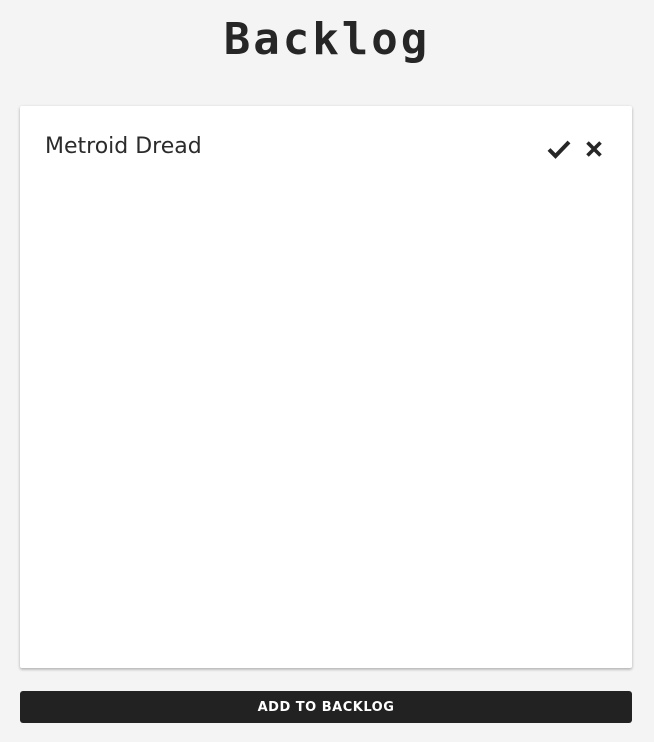 This screenshot has height=742, width=654. What do you see at coordinates (327, 39) in the screenshot?
I see `page-title: Backlog` at bounding box center [327, 39].